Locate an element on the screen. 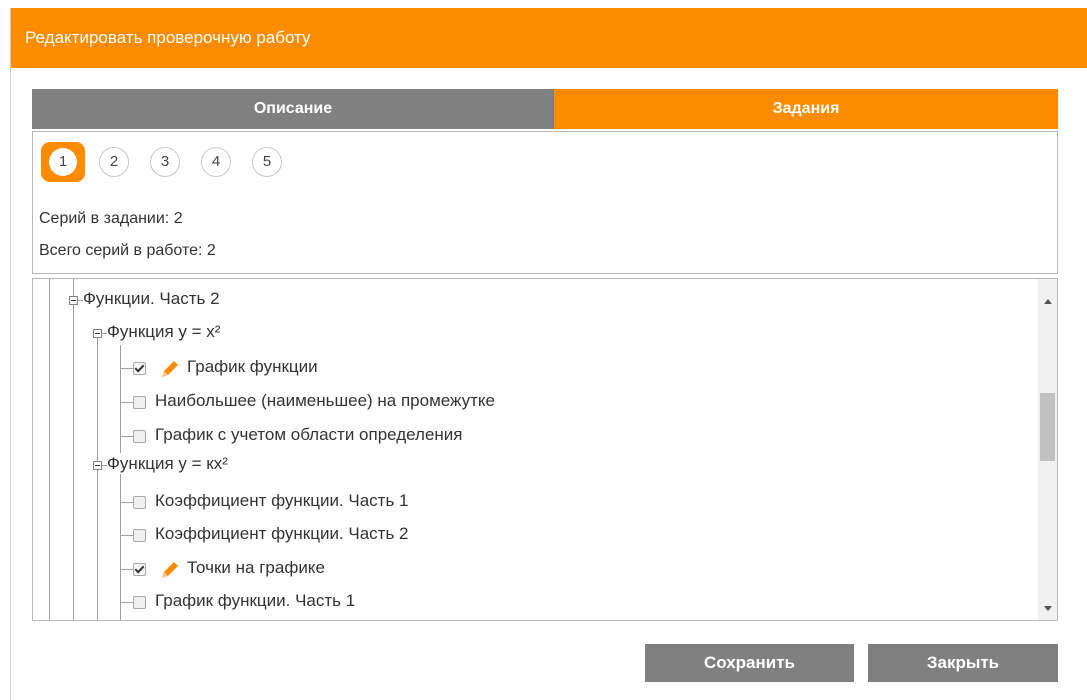 The width and height of the screenshot is (1087, 700). series-label: График с учетом области определения is located at coordinates (309, 435).